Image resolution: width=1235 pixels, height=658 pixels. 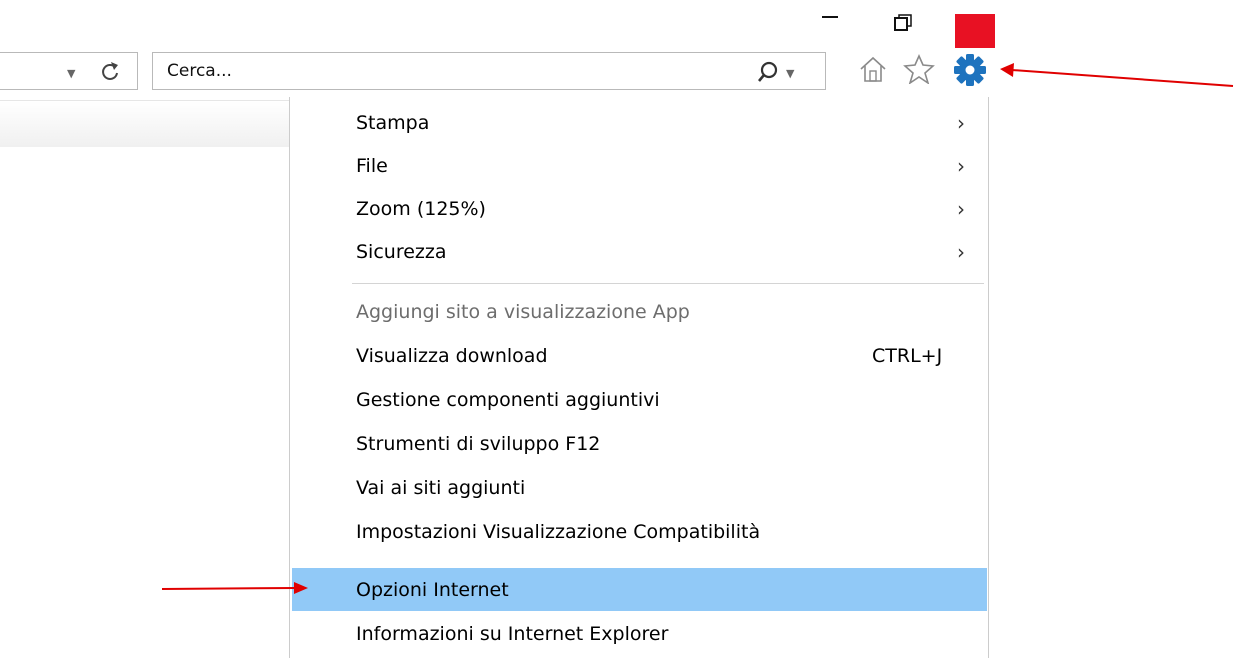 I want to click on menu-item-manage-addons: Gestione componenti aggiuntivi, so click(x=639, y=399).